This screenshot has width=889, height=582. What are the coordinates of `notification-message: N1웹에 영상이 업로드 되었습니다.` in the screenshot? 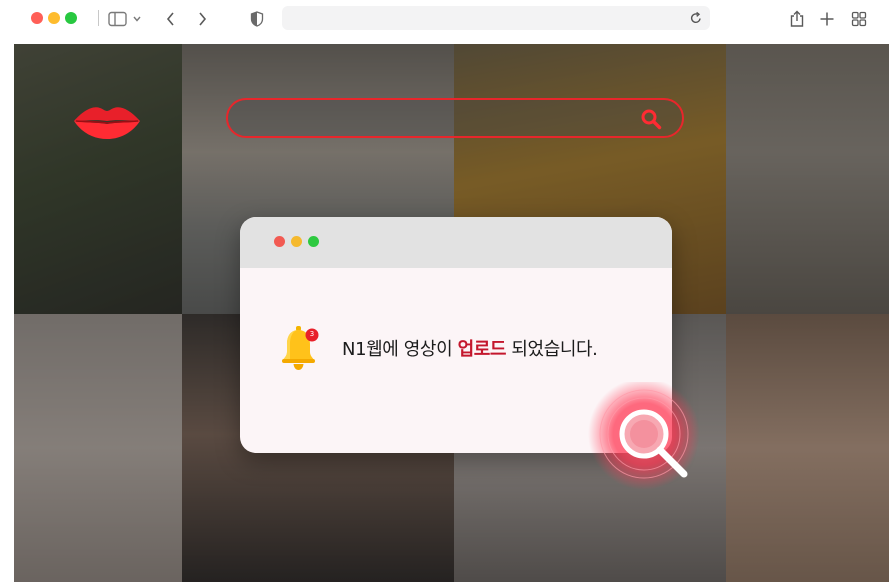 It's located at (470, 348).